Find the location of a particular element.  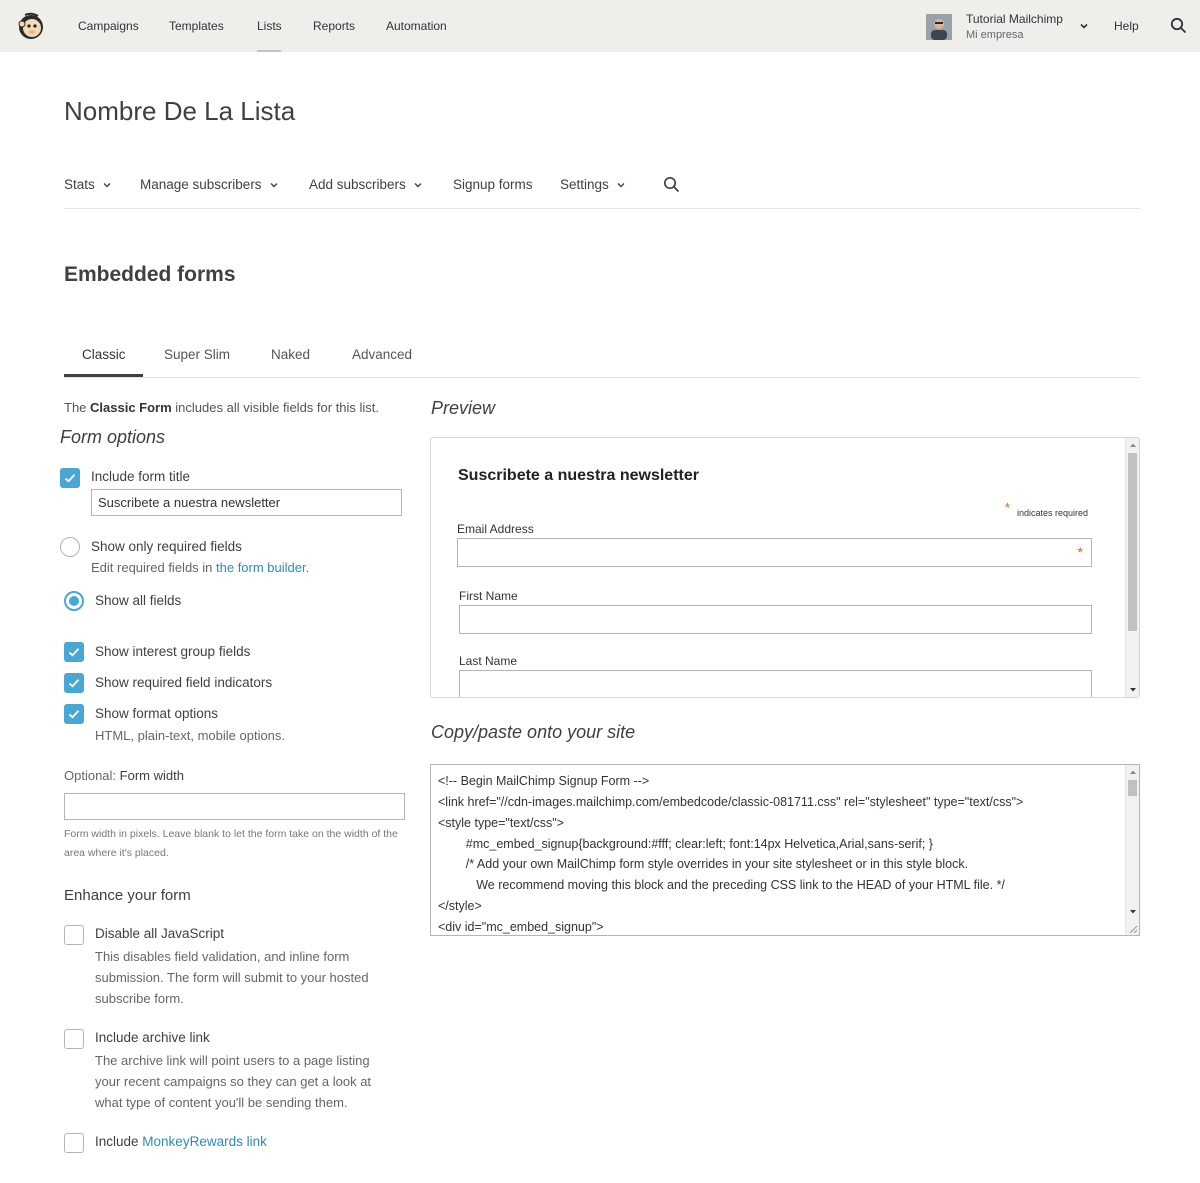

subnav-signup-label: Signup forms is located at coordinates (493, 184).